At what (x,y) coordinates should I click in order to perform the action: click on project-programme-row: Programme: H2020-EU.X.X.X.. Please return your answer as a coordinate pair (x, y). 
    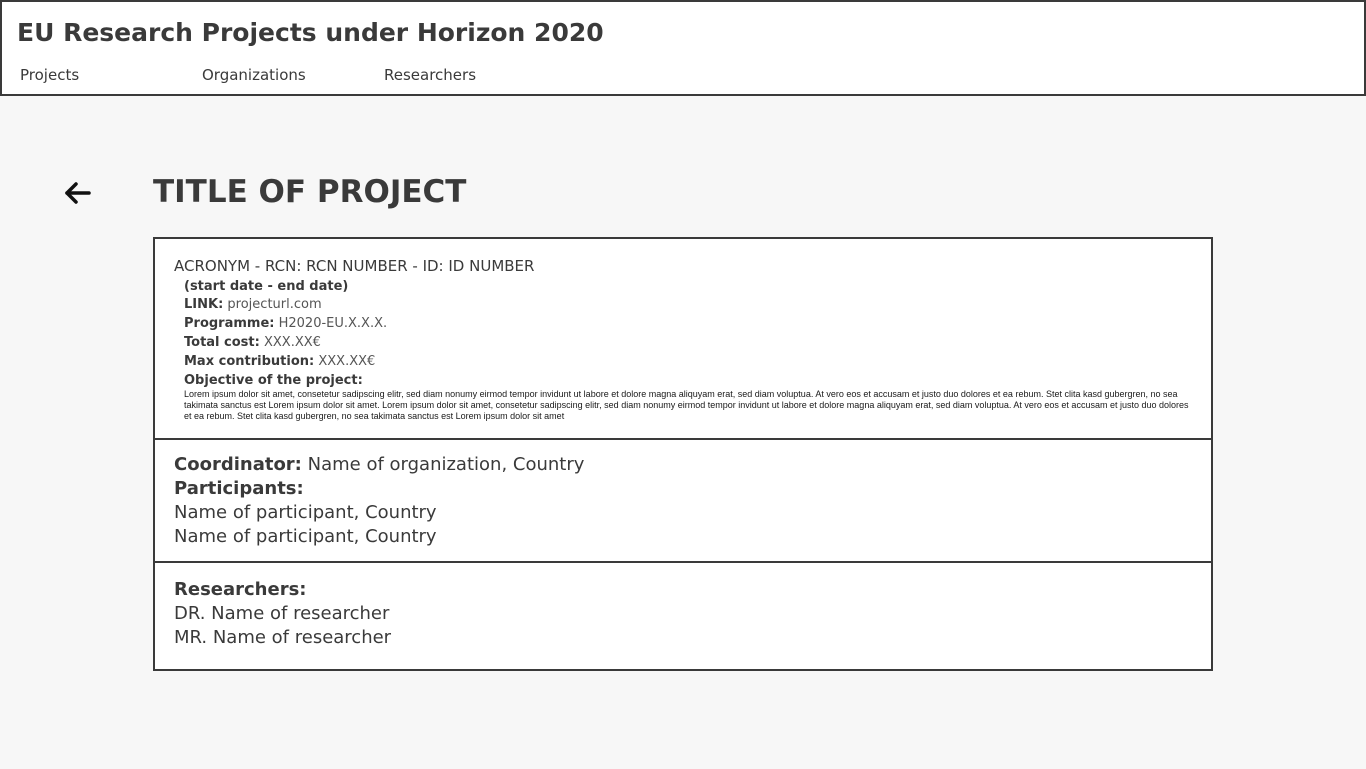
    Looking at the image, I should click on (285, 323).